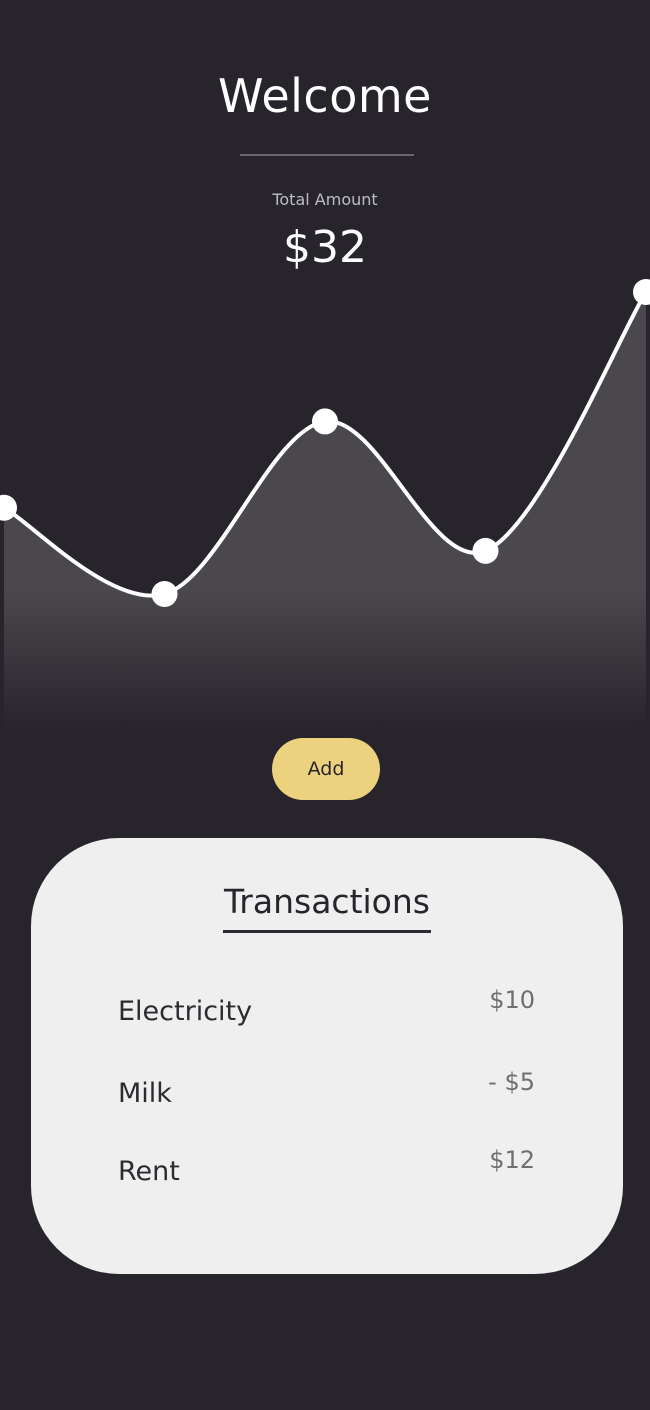 The height and width of the screenshot is (1410, 650). What do you see at coordinates (326, 1166) in the screenshot?
I see `transaction-row: Rent $12` at bounding box center [326, 1166].